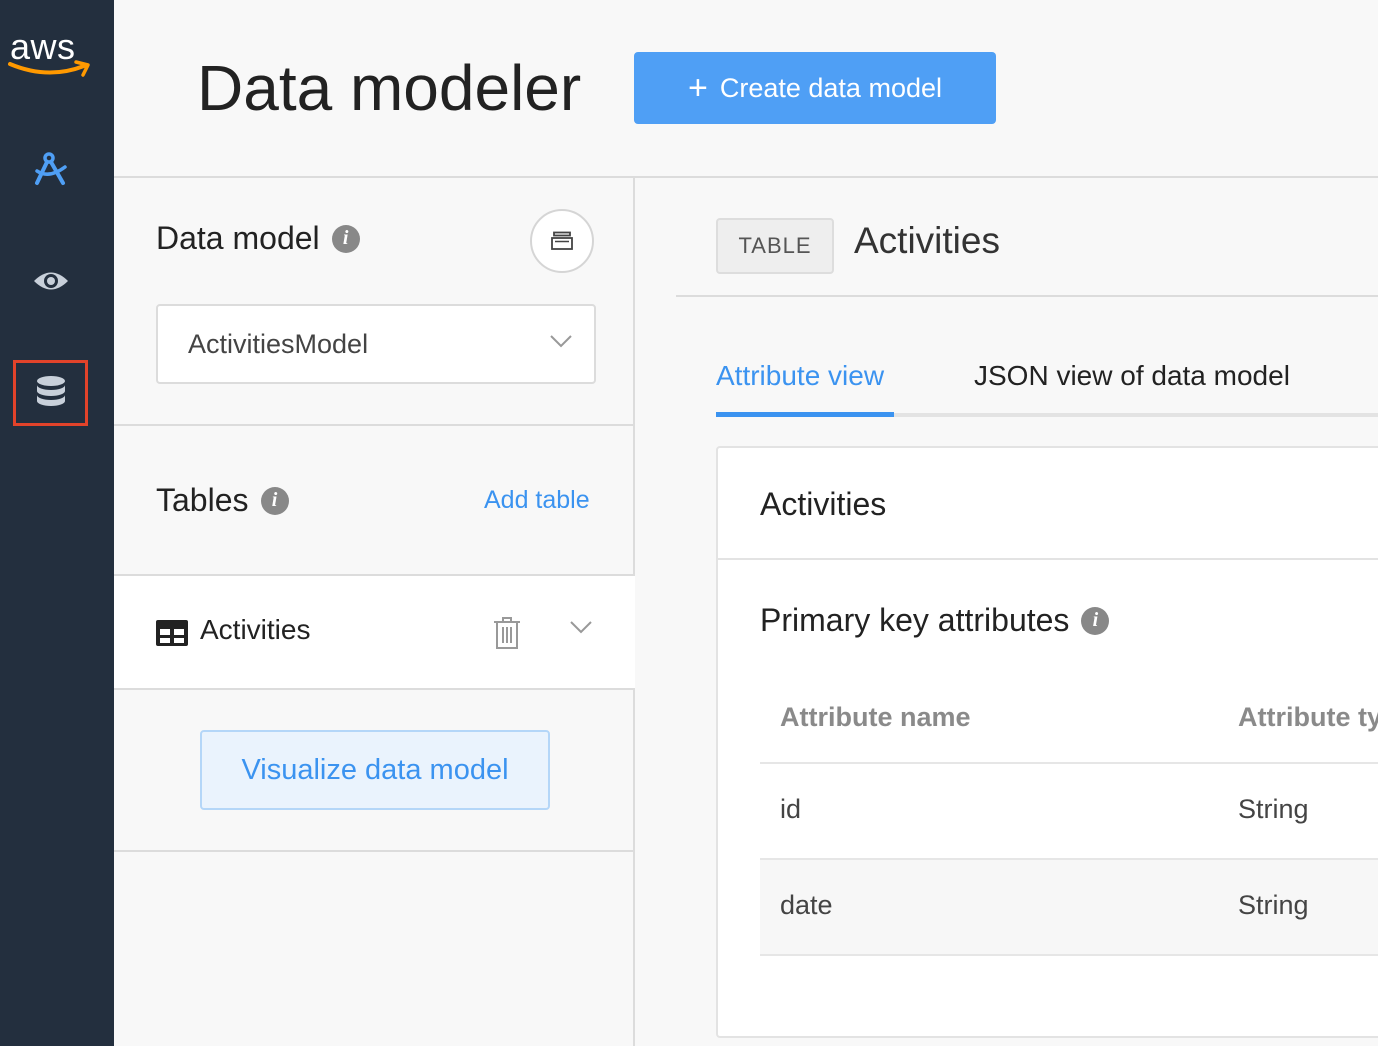 The image size is (1378, 1046). I want to click on data-model-select: ActivitiesModel, so click(376, 344).